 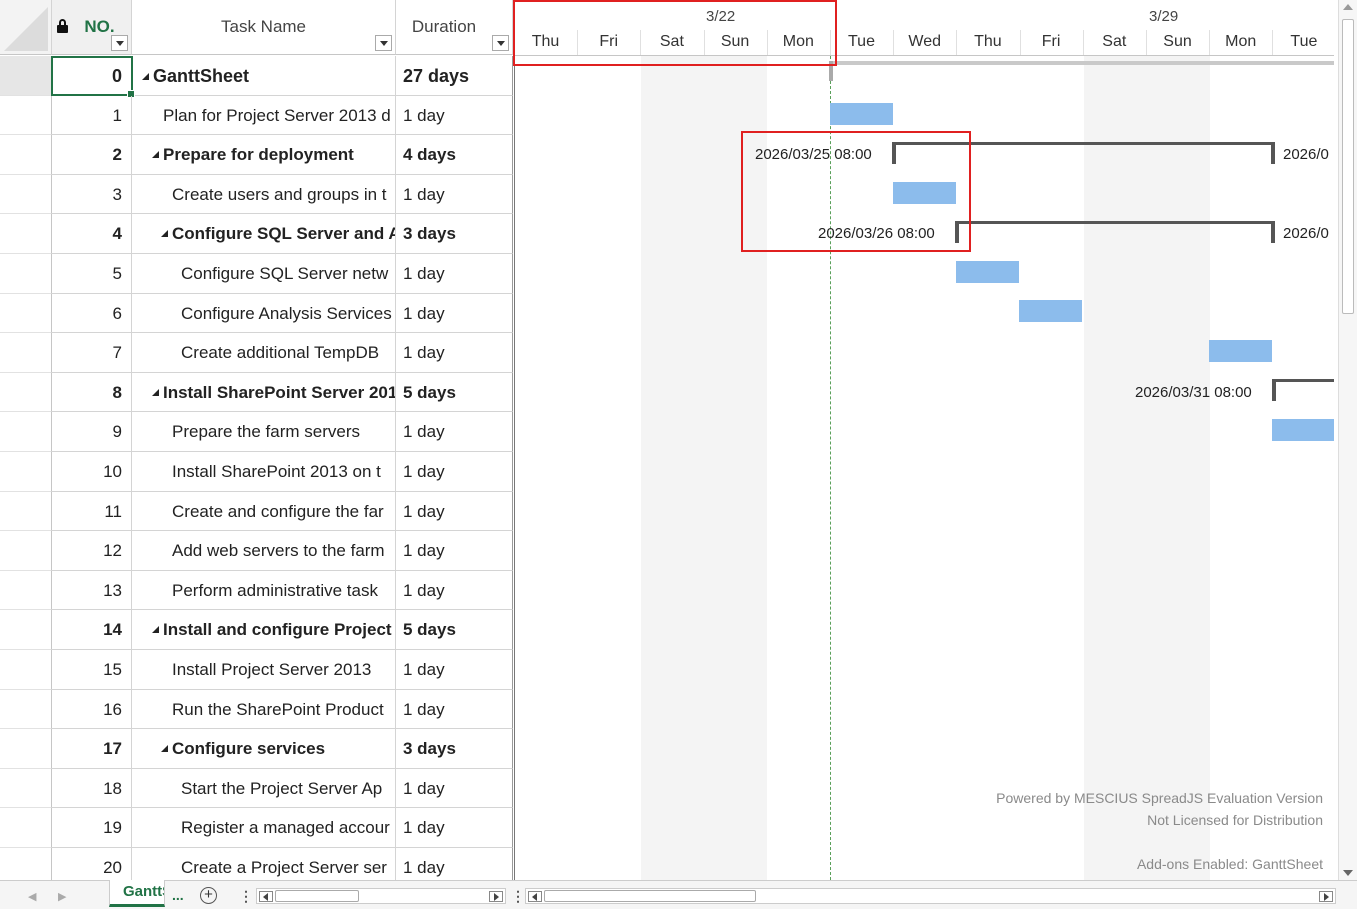 What do you see at coordinates (92, 76) in the screenshot?
I see `cell-no: 0` at bounding box center [92, 76].